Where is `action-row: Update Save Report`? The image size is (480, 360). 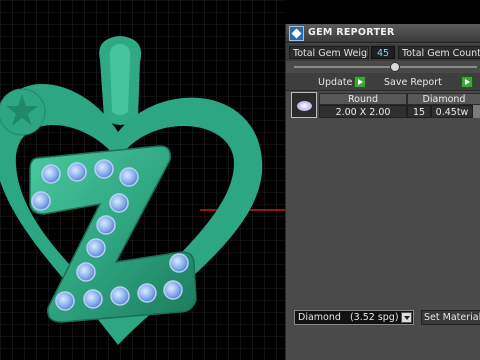
action-row: Update Save Report is located at coordinates (383, 82).